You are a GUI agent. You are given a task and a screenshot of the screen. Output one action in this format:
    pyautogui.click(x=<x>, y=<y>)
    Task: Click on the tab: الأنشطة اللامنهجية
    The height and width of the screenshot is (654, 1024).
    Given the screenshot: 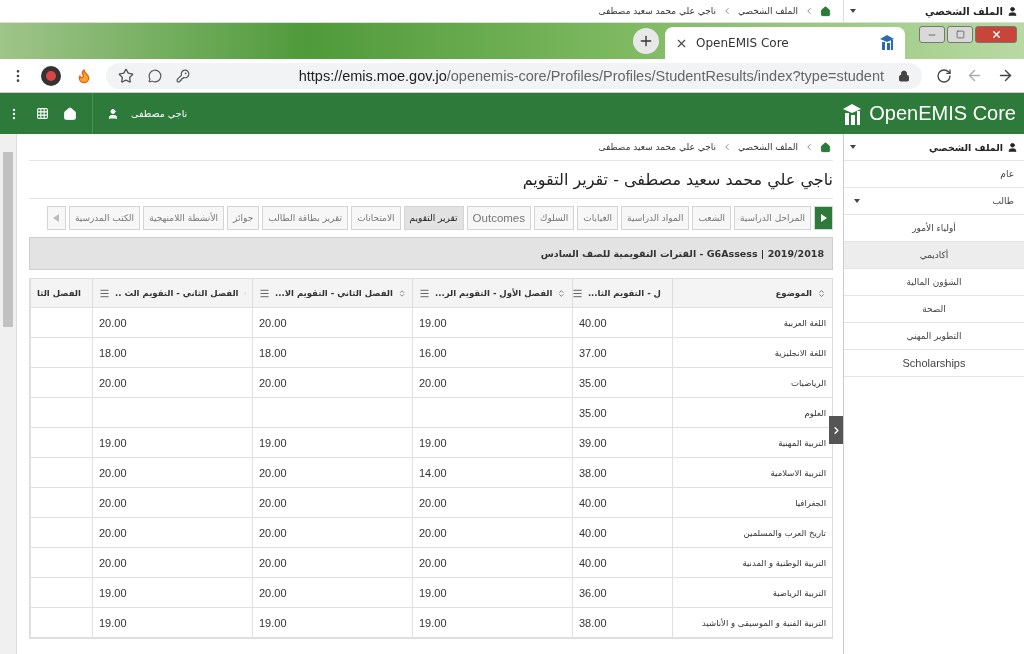 What is the action you would take?
    pyautogui.click(x=183, y=218)
    